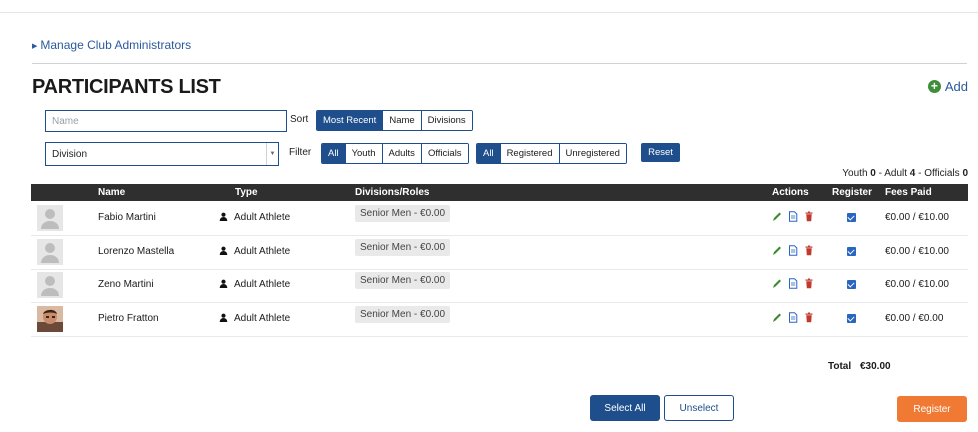 This screenshot has height=432, width=978. Describe the element at coordinates (699, 408) in the screenshot. I see `unselect-button: Unselect` at that location.